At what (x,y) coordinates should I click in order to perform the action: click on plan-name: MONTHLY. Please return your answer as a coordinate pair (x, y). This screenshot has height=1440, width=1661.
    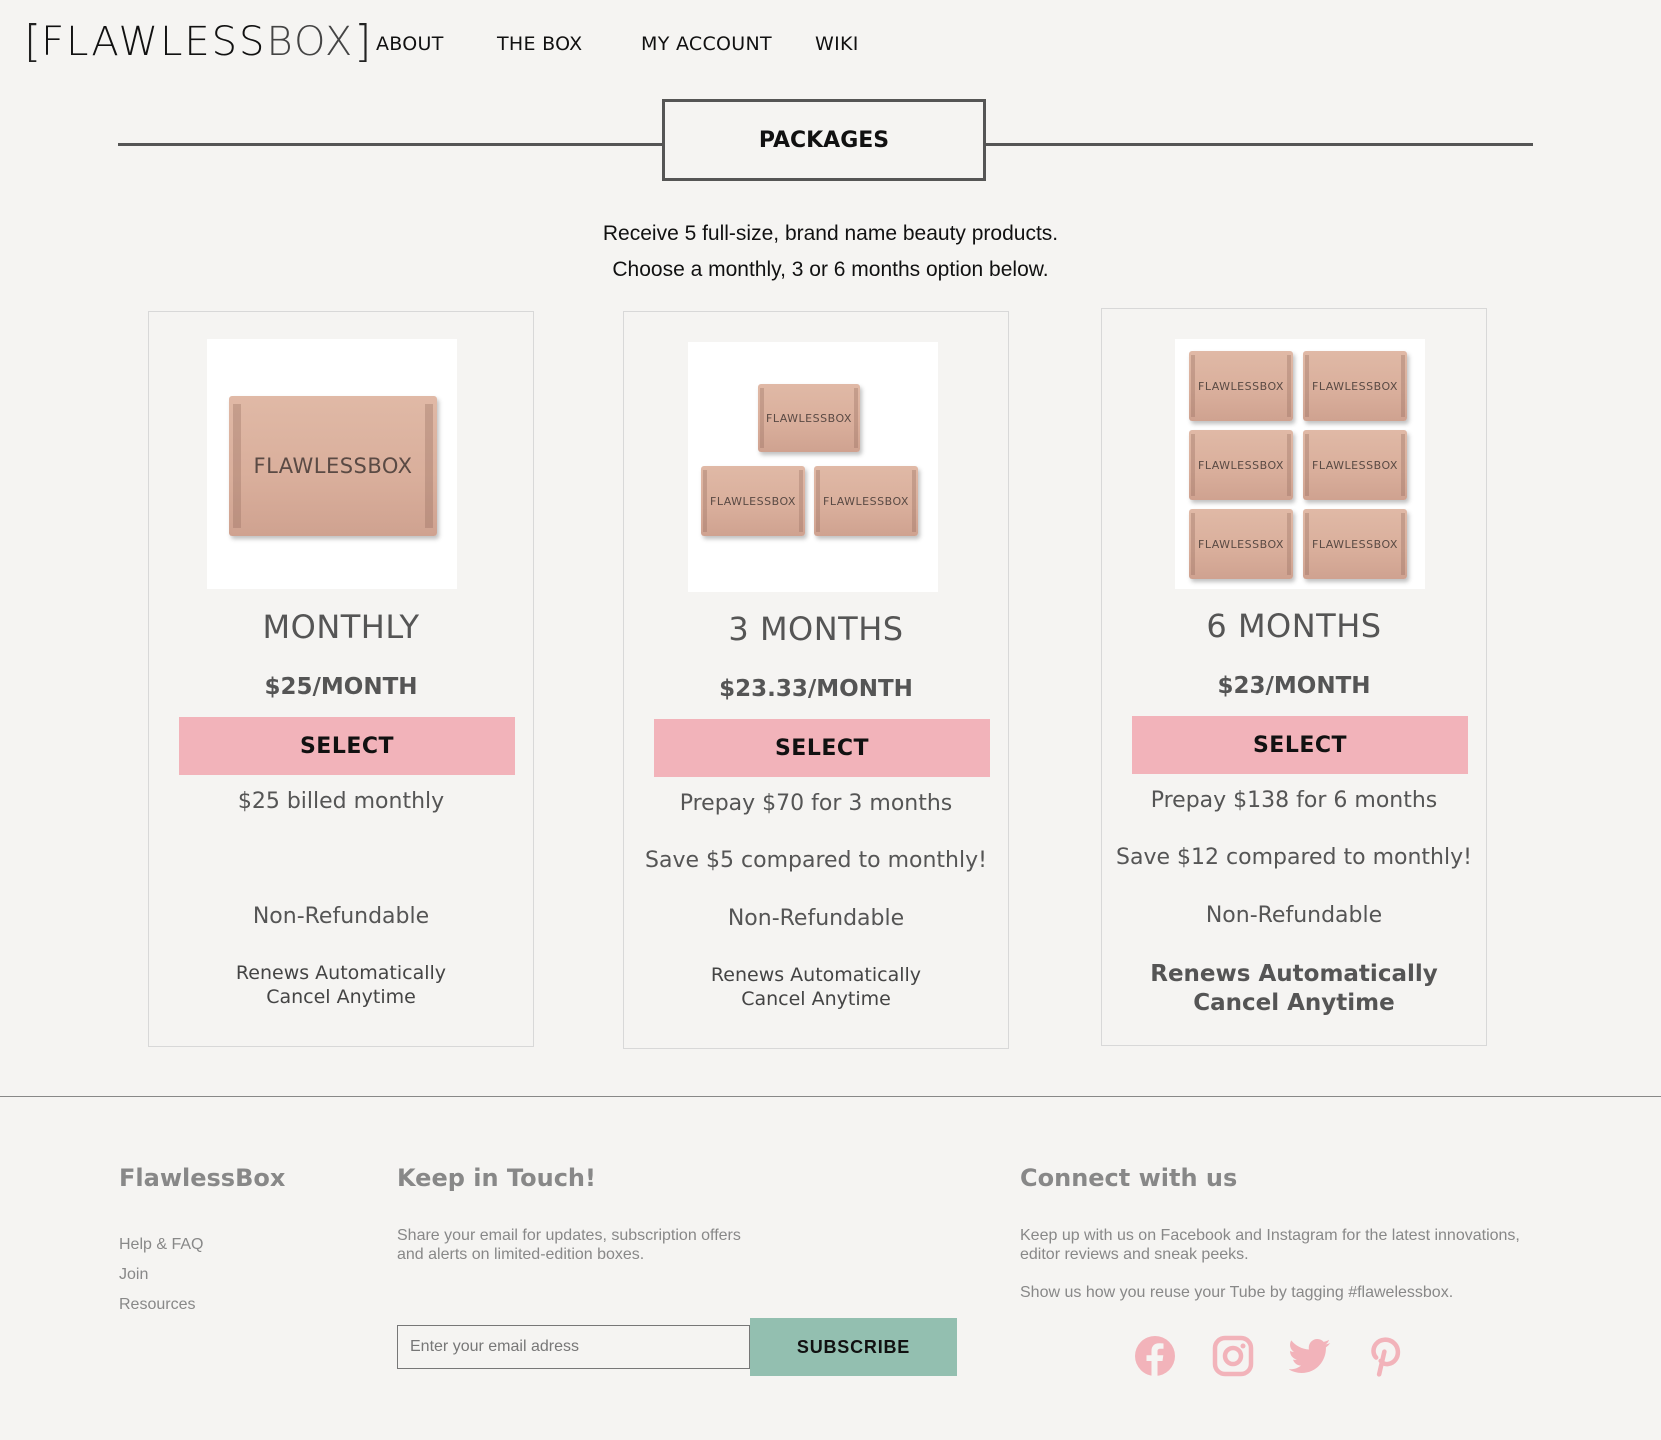
    Looking at the image, I should click on (341, 627).